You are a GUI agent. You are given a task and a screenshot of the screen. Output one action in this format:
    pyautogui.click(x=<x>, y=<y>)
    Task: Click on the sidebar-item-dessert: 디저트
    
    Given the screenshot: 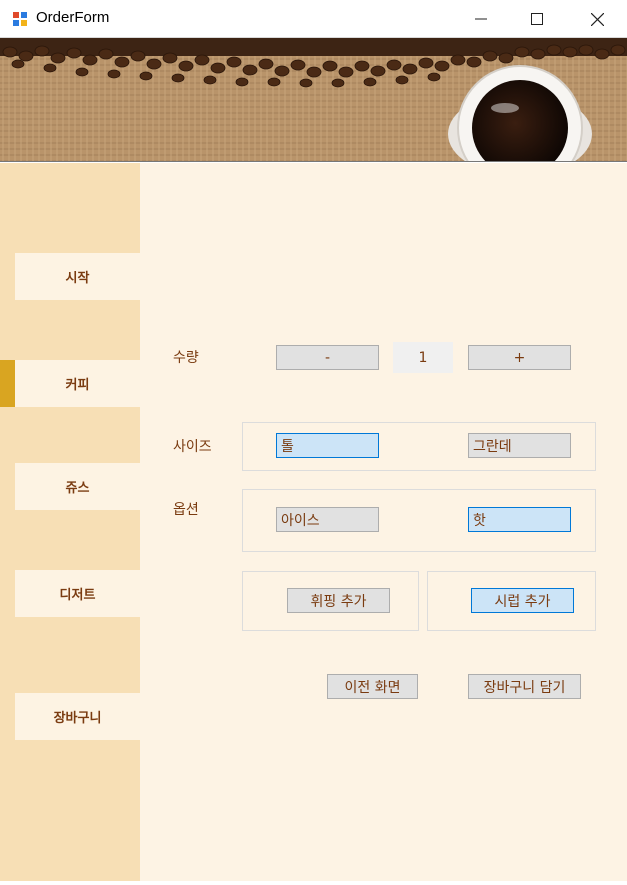 What is the action you would take?
    pyautogui.click(x=77, y=593)
    